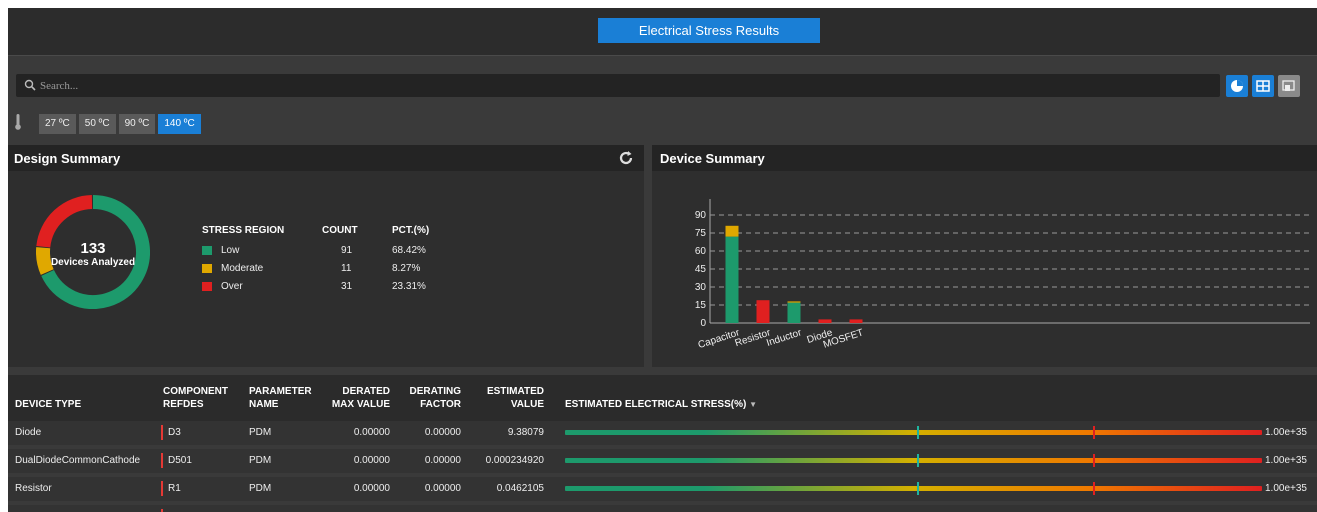 The image size is (1317, 512). Describe the element at coordinates (701, 287) in the screenshot. I see `y-tick-label: 30` at that location.